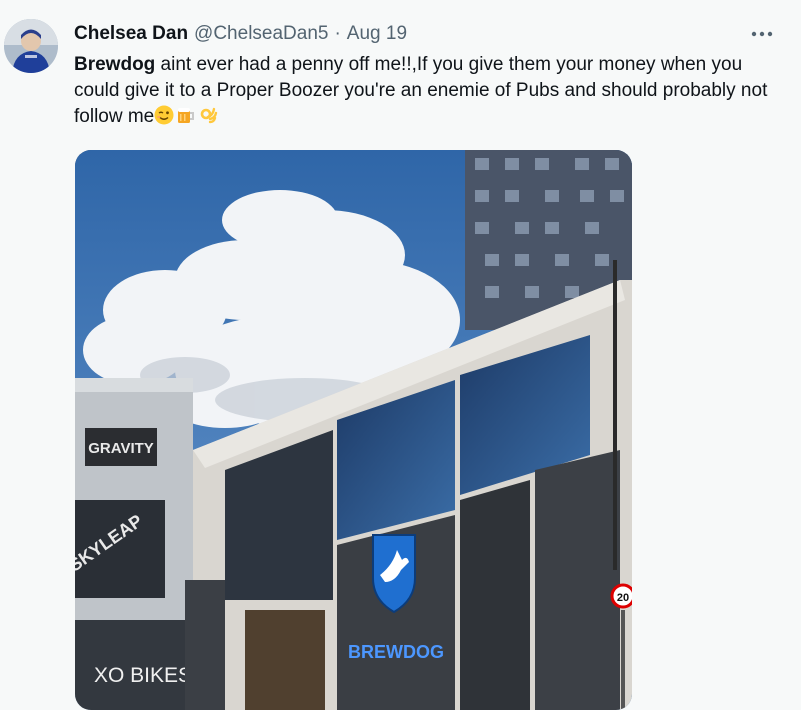 Image resolution: width=801 pixels, height=710 pixels. What do you see at coordinates (143, 675) in the screenshot?
I see `xo-bikes-sign: XO BIKES` at bounding box center [143, 675].